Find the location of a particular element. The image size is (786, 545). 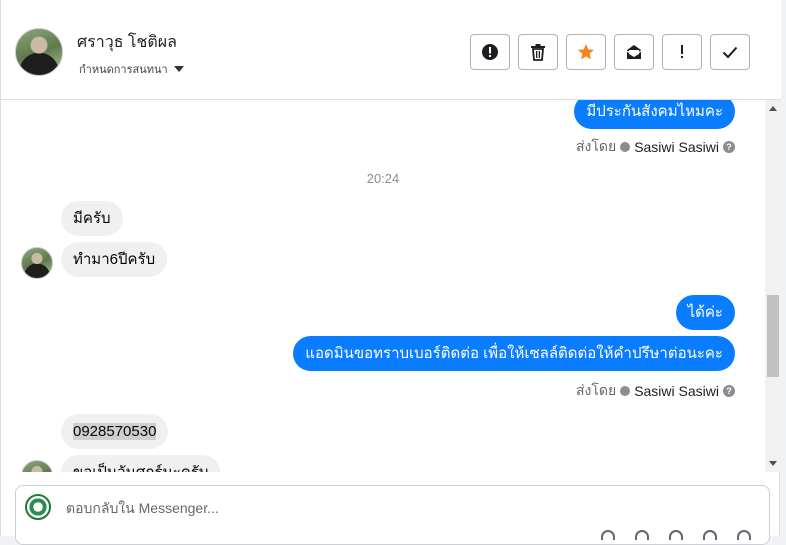

message-scrollbar is located at coordinates (773, 286).